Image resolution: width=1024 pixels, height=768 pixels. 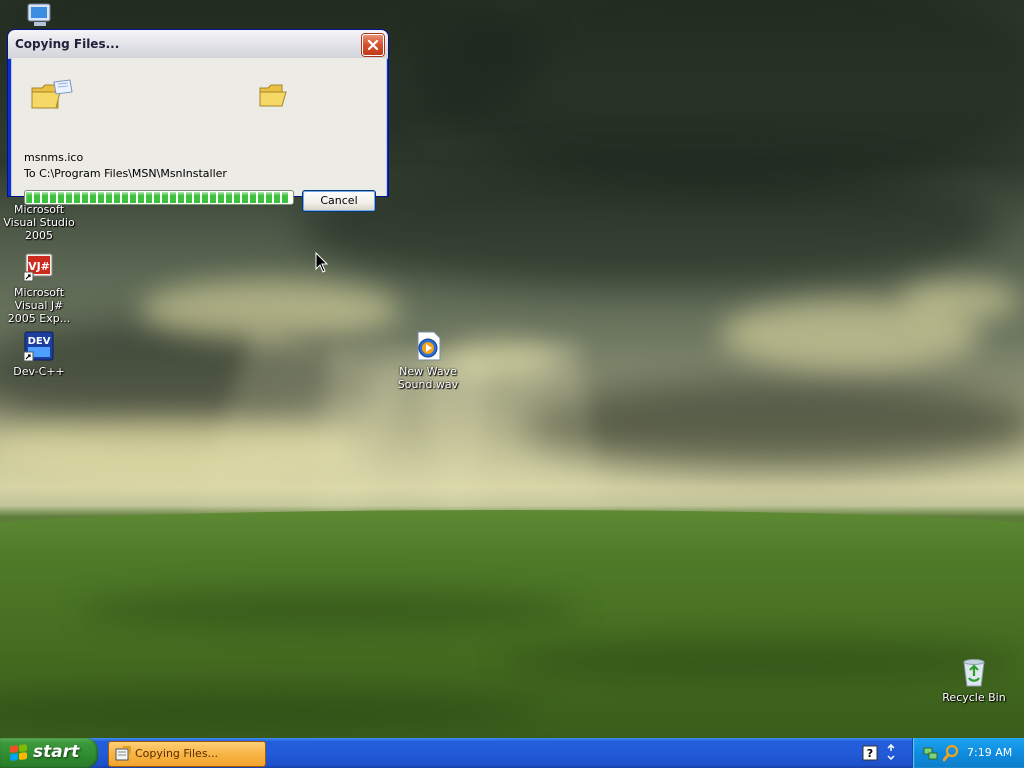 I want to click on system-tray: 7:19 AM, so click(x=968, y=753).